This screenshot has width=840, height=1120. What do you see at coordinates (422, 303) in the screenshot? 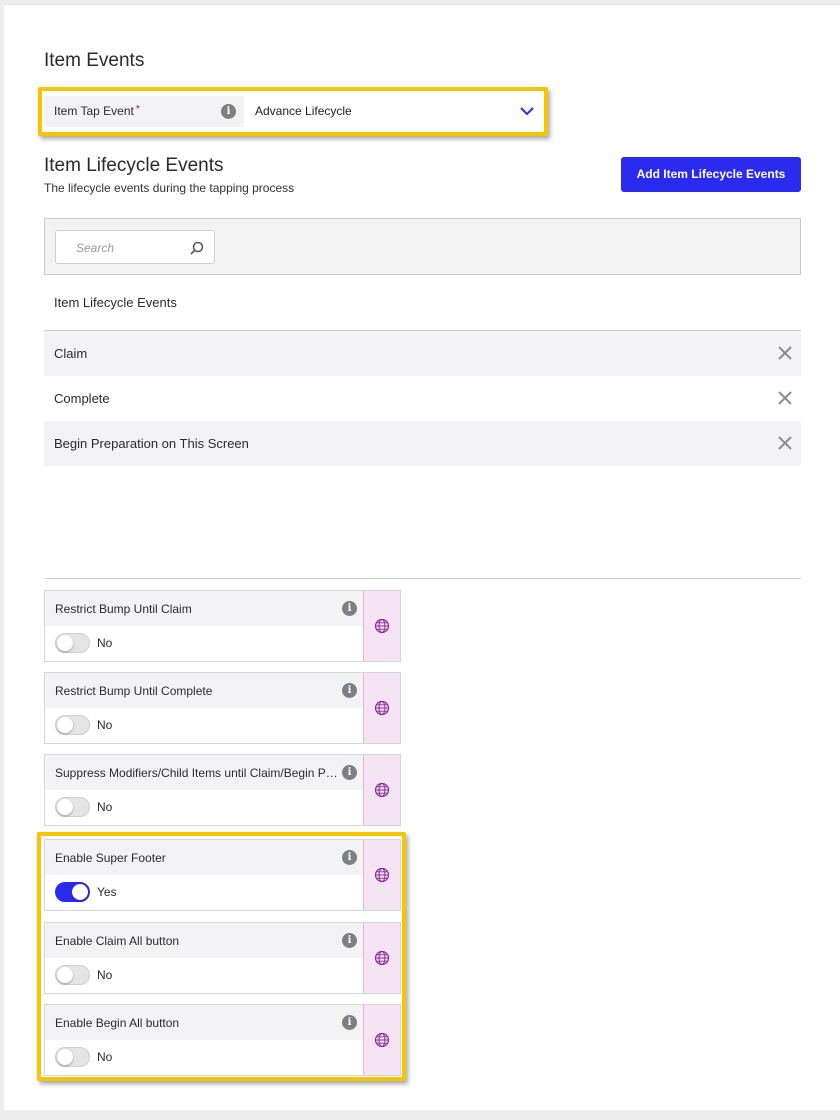
I see `lifecycle-list-header: Item Lifecycle Events` at bounding box center [422, 303].